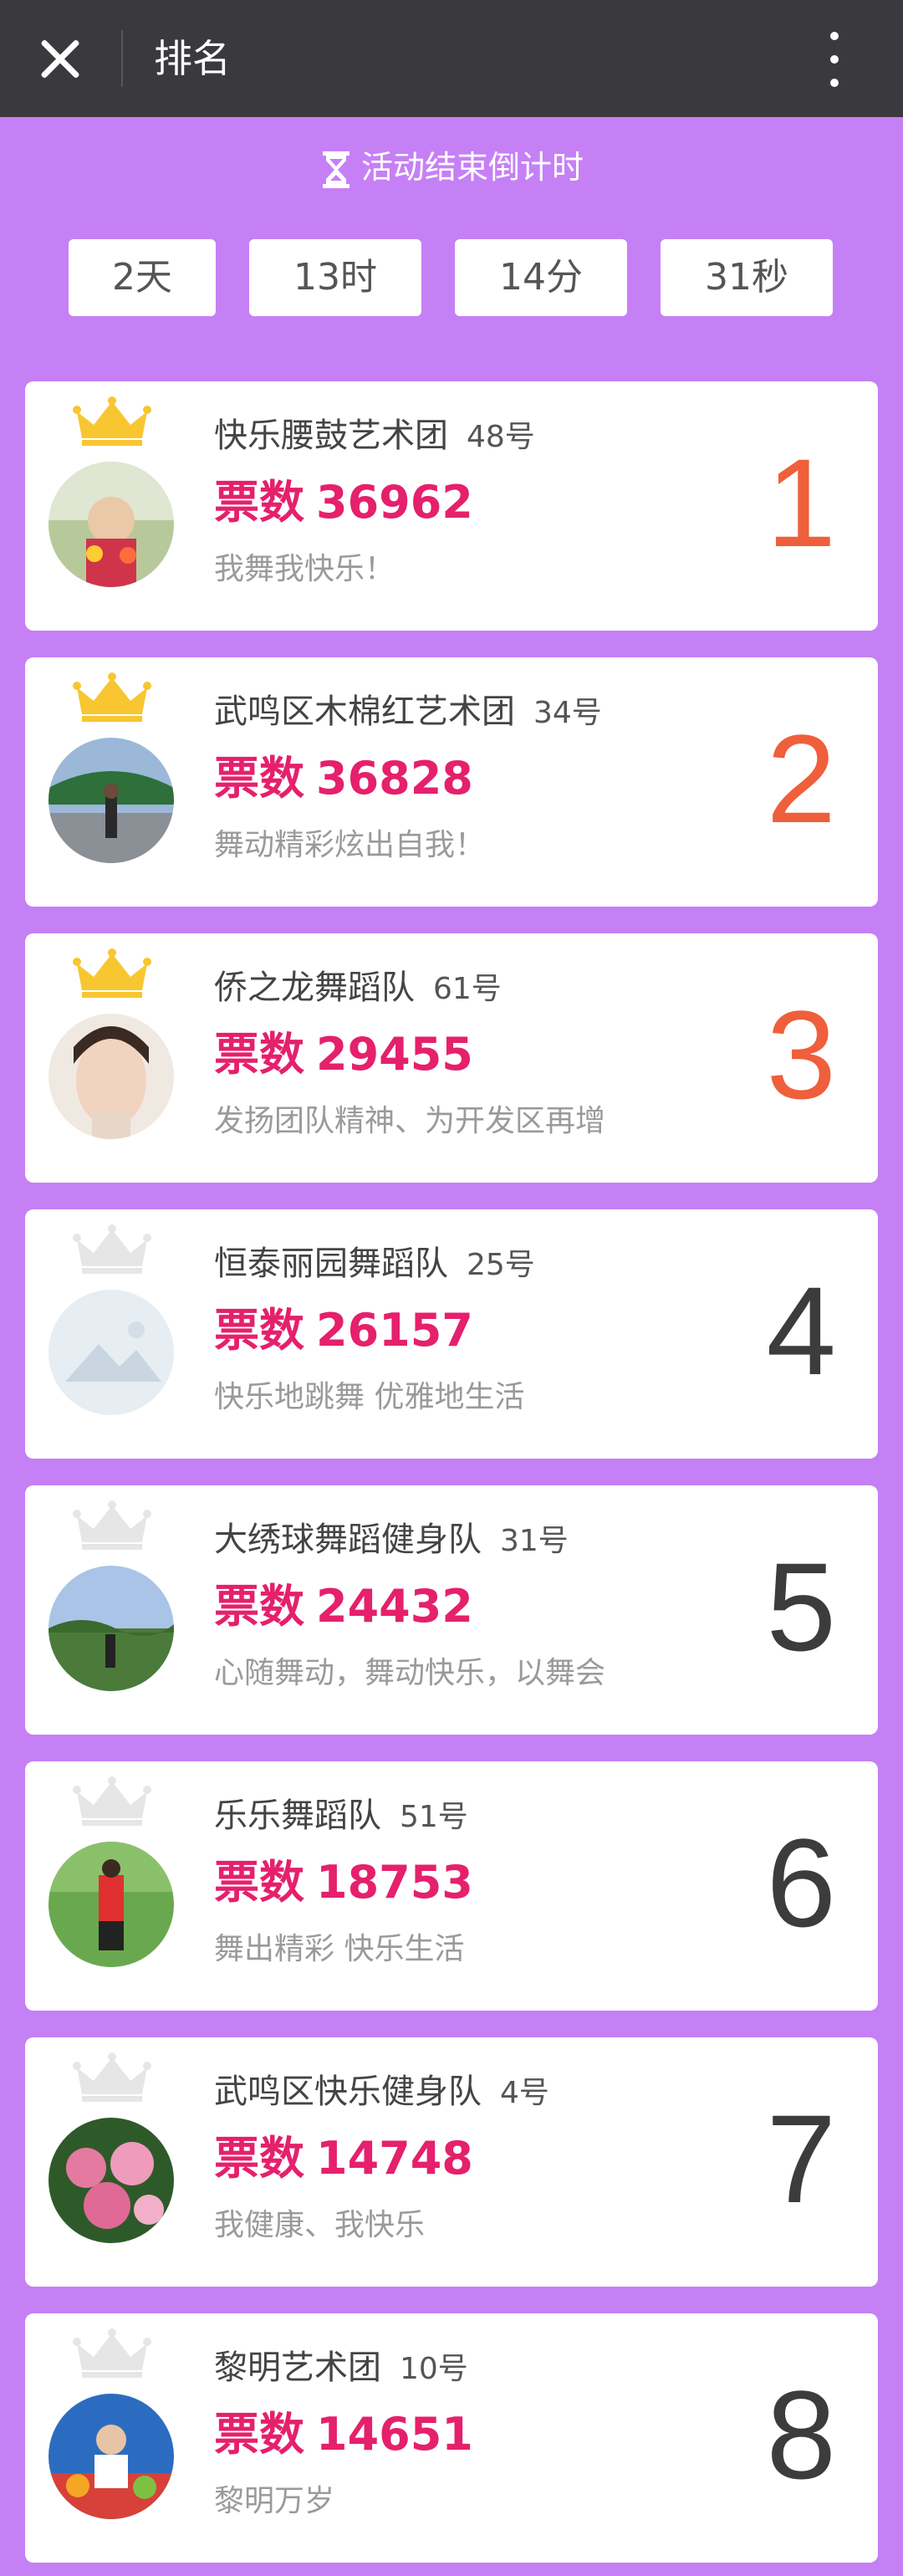  I want to click on team-name-line: 大绣球舞蹈健身队 31号, so click(391, 1540).